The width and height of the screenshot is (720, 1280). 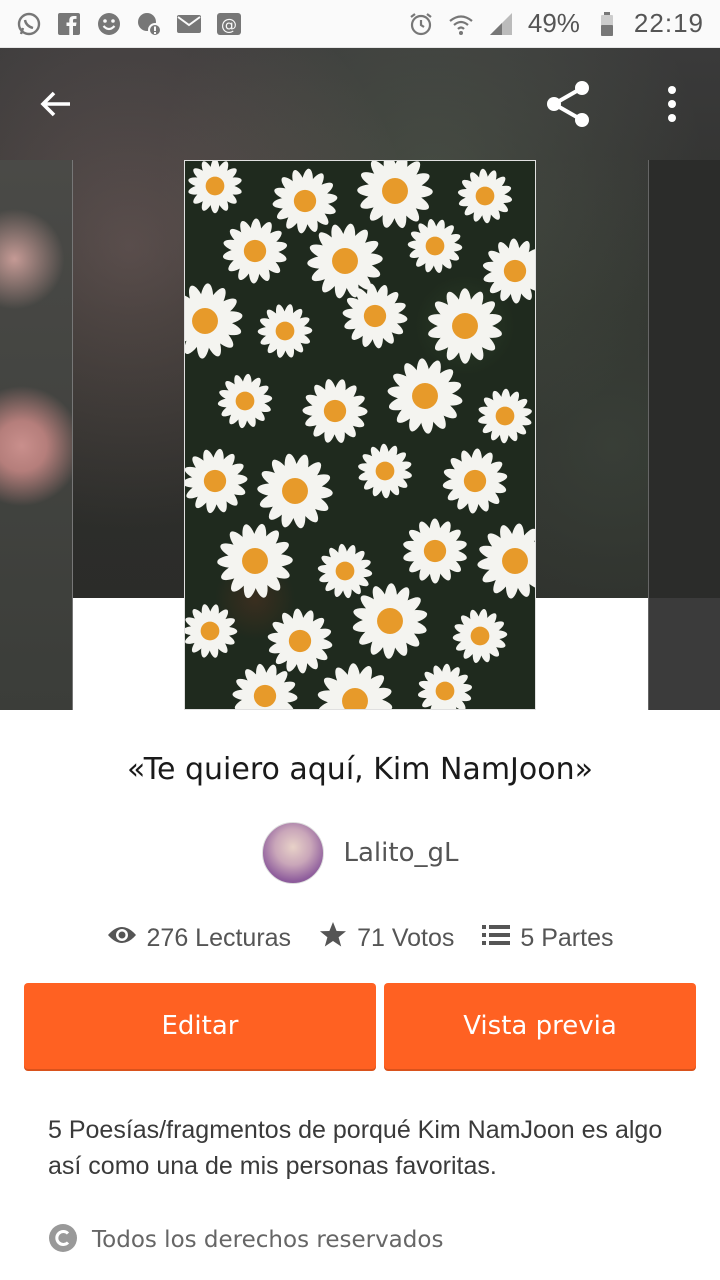 I want to click on arrow-left-icon, so click(x=56, y=106).